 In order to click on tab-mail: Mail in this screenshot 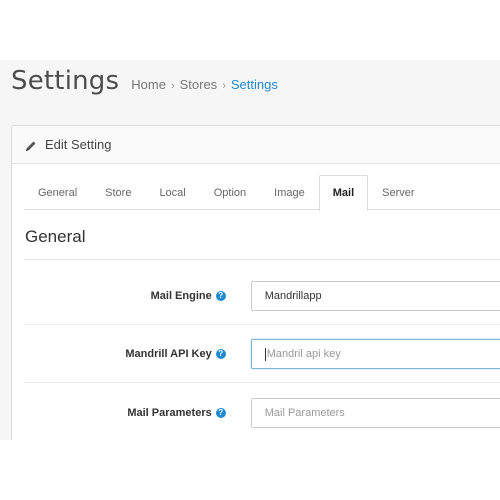, I will do `click(343, 193)`.